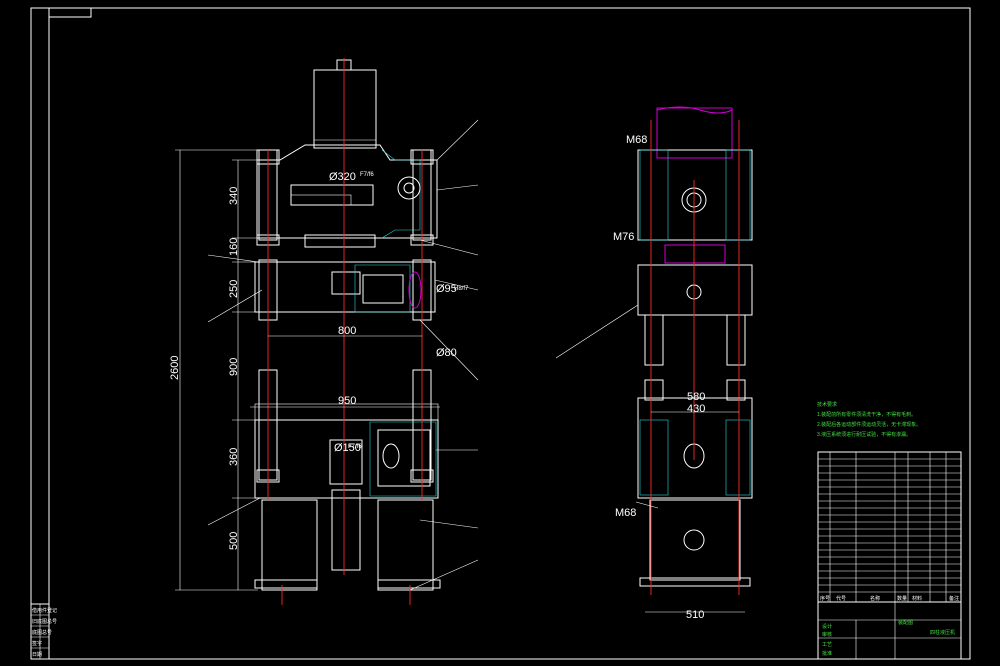  What do you see at coordinates (696, 397) in the screenshot?
I see `dim-580: 580` at bounding box center [696, 397].